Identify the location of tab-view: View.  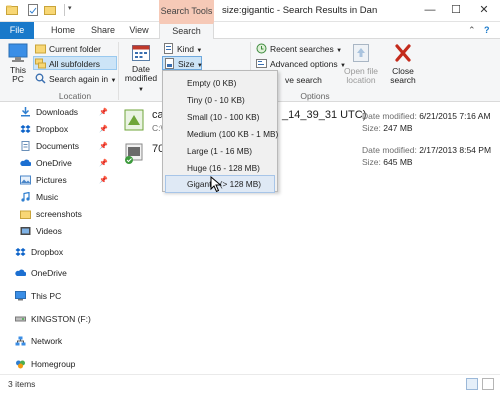
(139, 30).